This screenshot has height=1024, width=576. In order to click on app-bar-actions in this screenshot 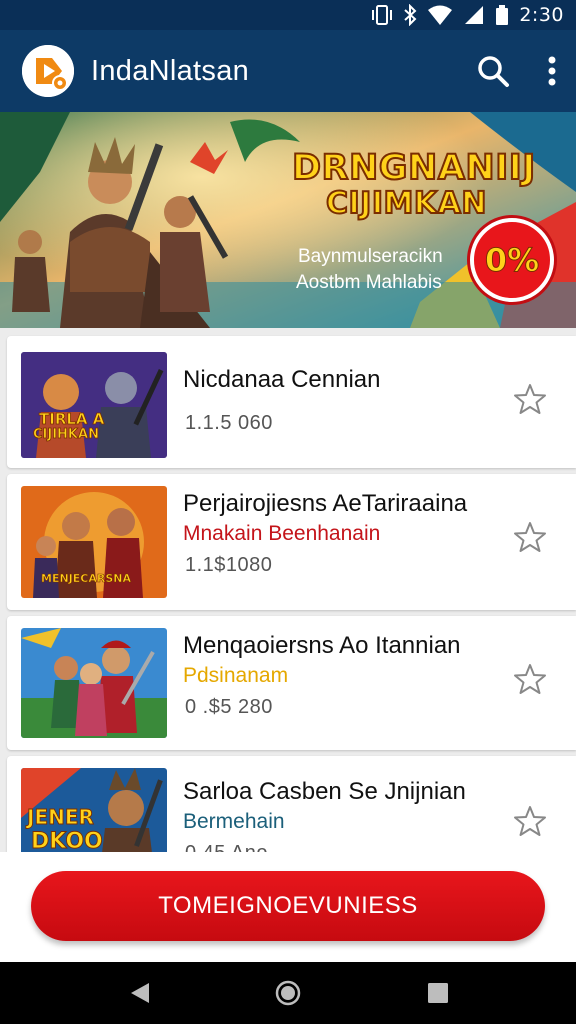, I will do `click(517, 71)`.